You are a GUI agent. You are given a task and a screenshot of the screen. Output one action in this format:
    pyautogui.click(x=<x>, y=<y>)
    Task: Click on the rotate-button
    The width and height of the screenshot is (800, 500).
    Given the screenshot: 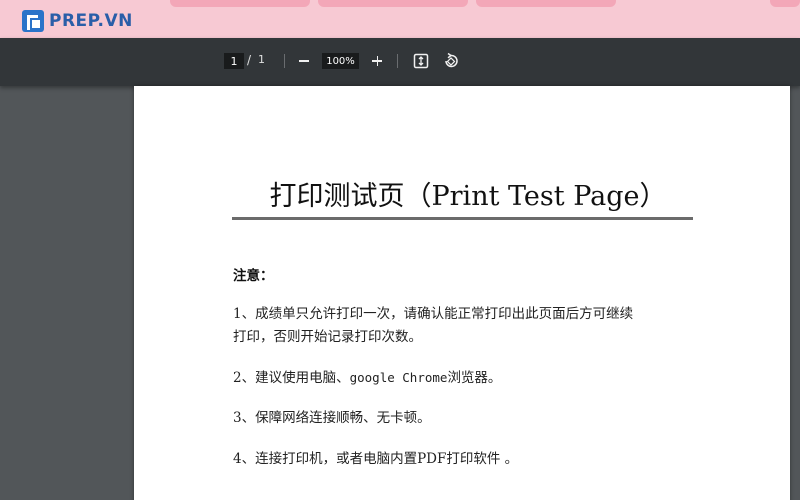 What is the action you would take?
    pyautogui.click(x=451, y=61)
    